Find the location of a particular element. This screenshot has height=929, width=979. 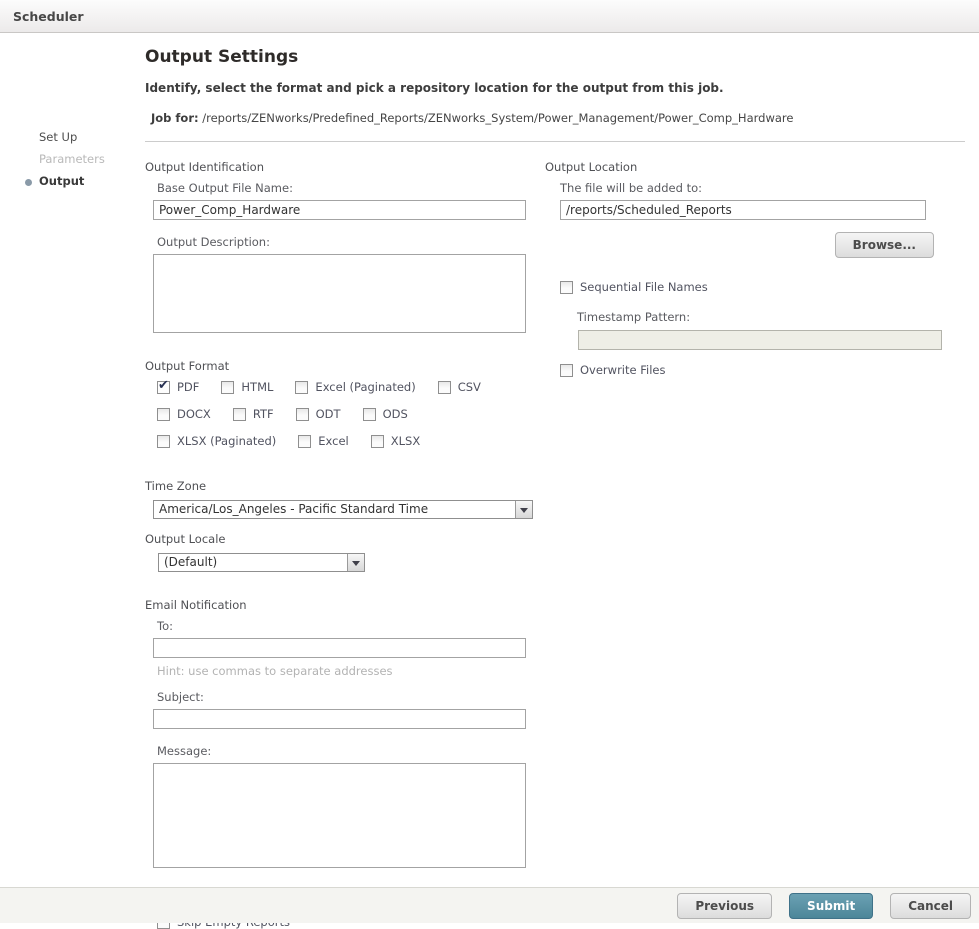

divider is located at coordinates (555, 141).